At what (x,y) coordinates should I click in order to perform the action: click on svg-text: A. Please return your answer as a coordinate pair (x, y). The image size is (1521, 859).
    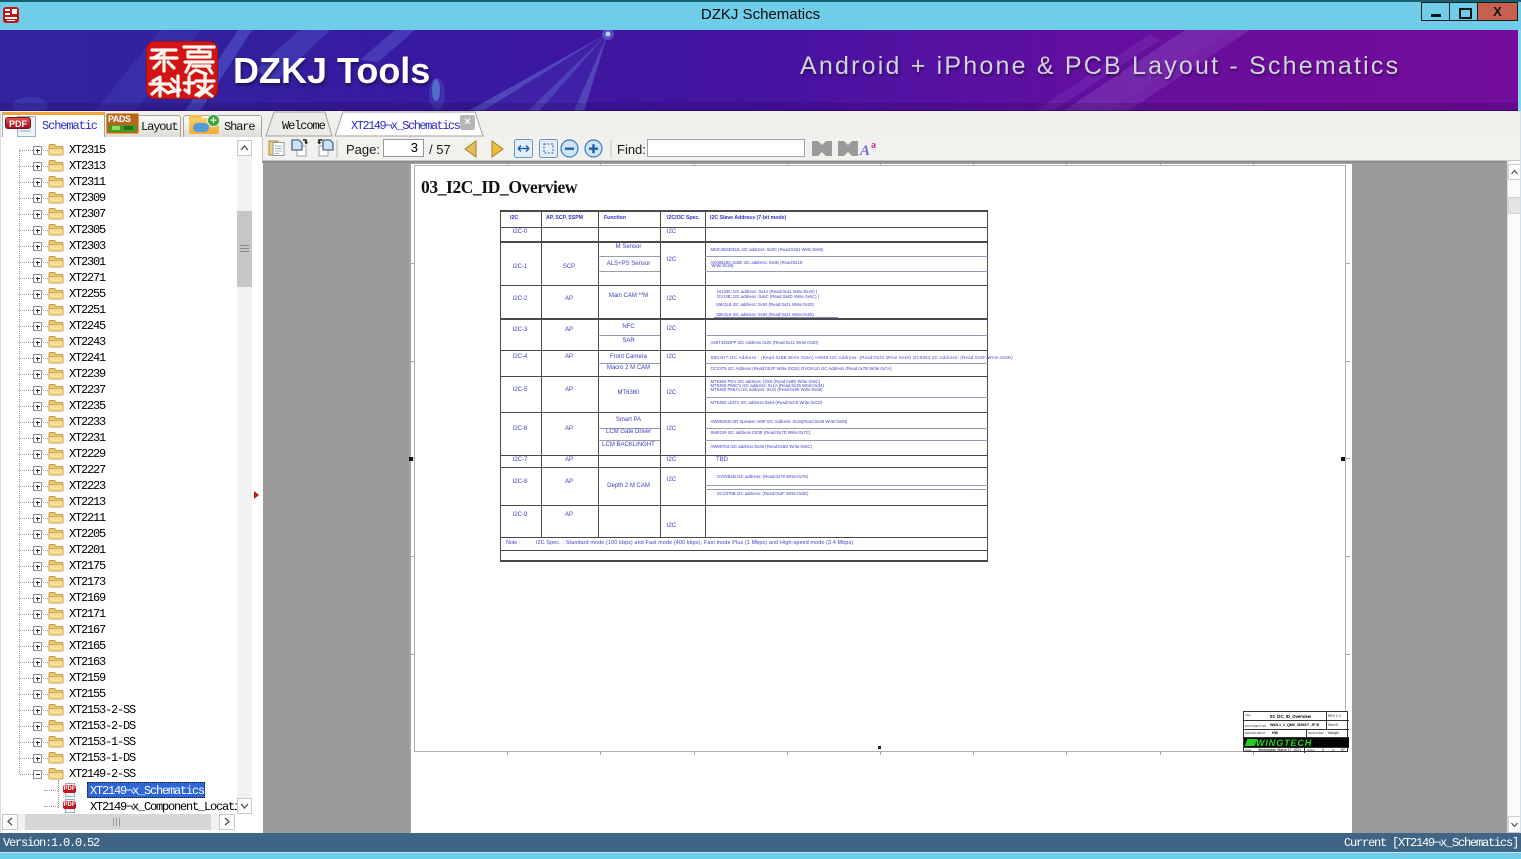
    Looking at the image, I should click on (864, 151).